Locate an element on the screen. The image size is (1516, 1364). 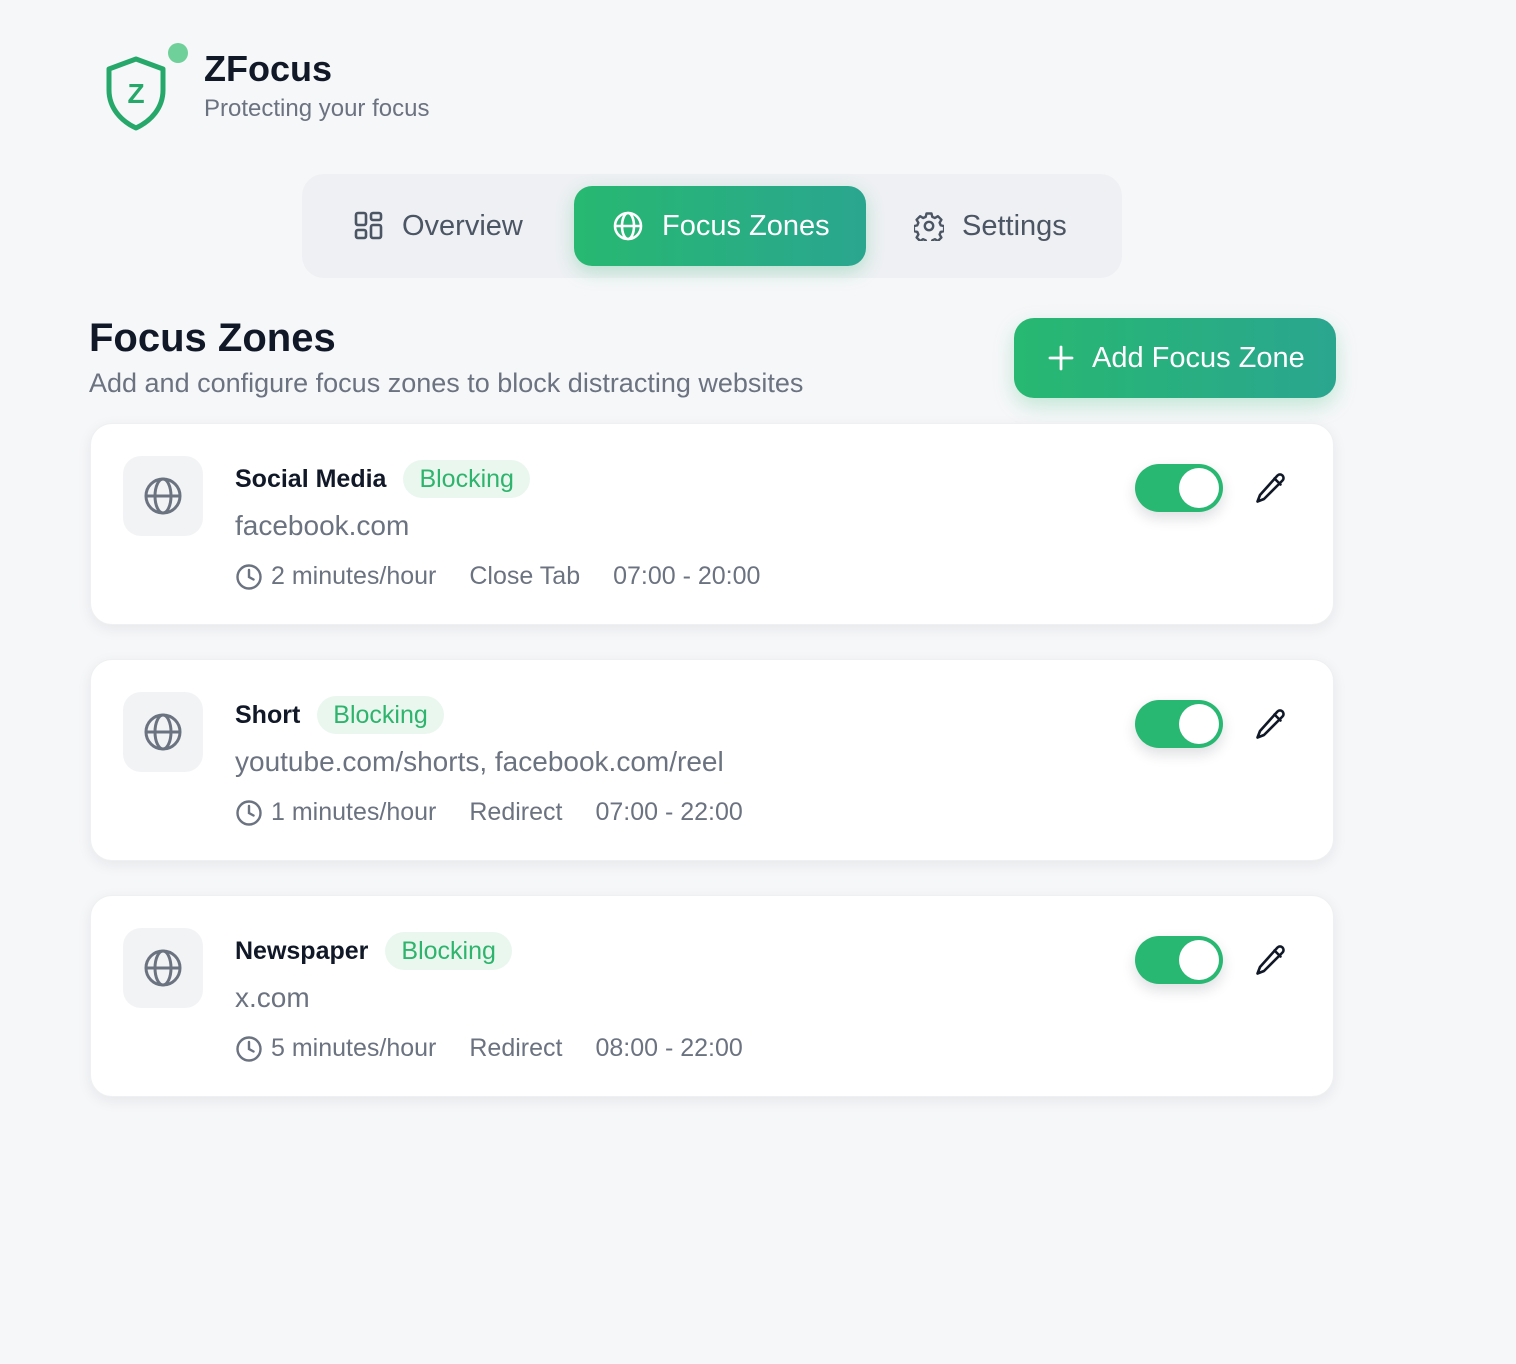
tab-focus-zones: Focus Zones is located at coordinates (720, 226).